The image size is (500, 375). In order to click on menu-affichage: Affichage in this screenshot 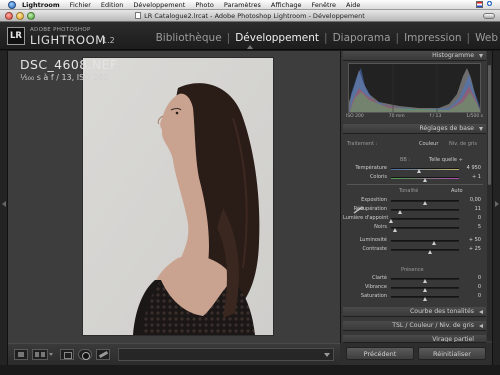, I will do `click(286, 5)`.